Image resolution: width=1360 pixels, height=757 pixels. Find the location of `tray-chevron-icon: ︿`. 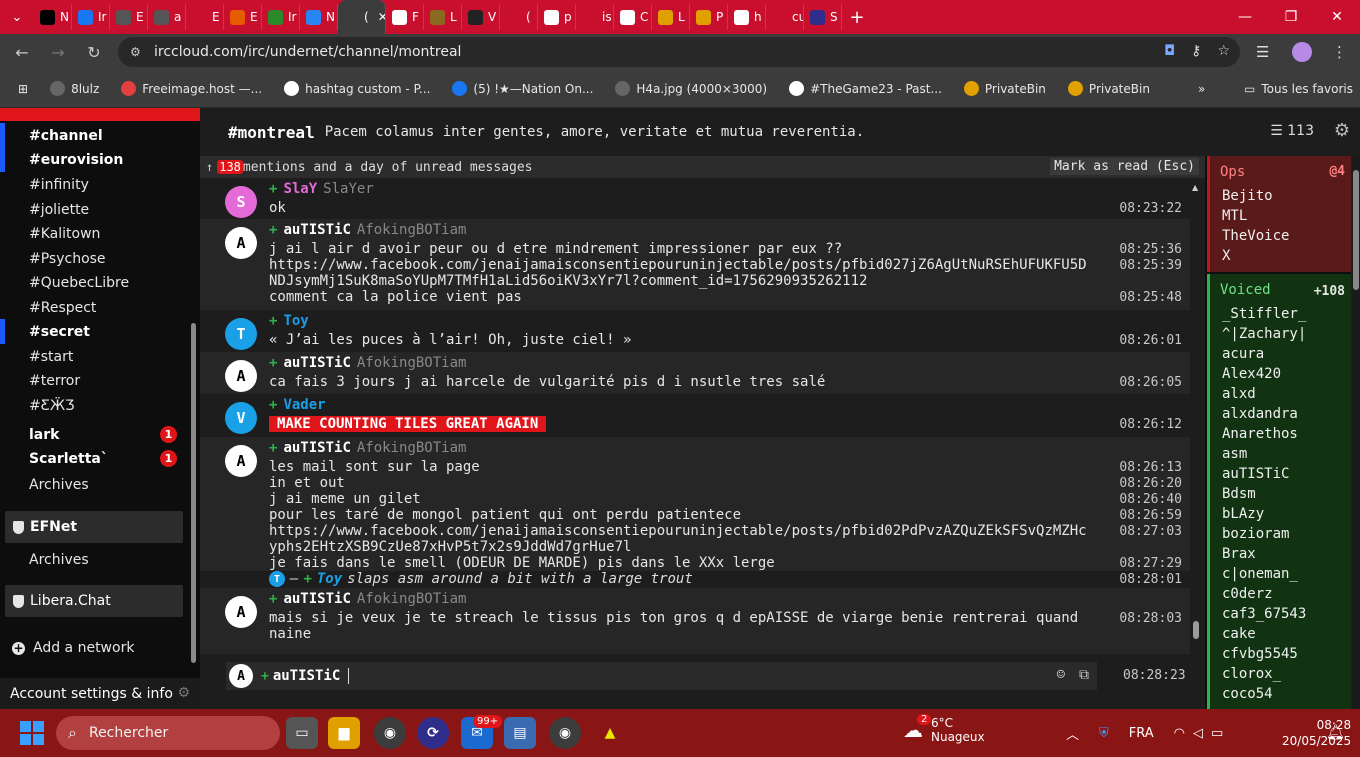

tray-chevron-icon: ︿ is located at coordinates (1072, 733).